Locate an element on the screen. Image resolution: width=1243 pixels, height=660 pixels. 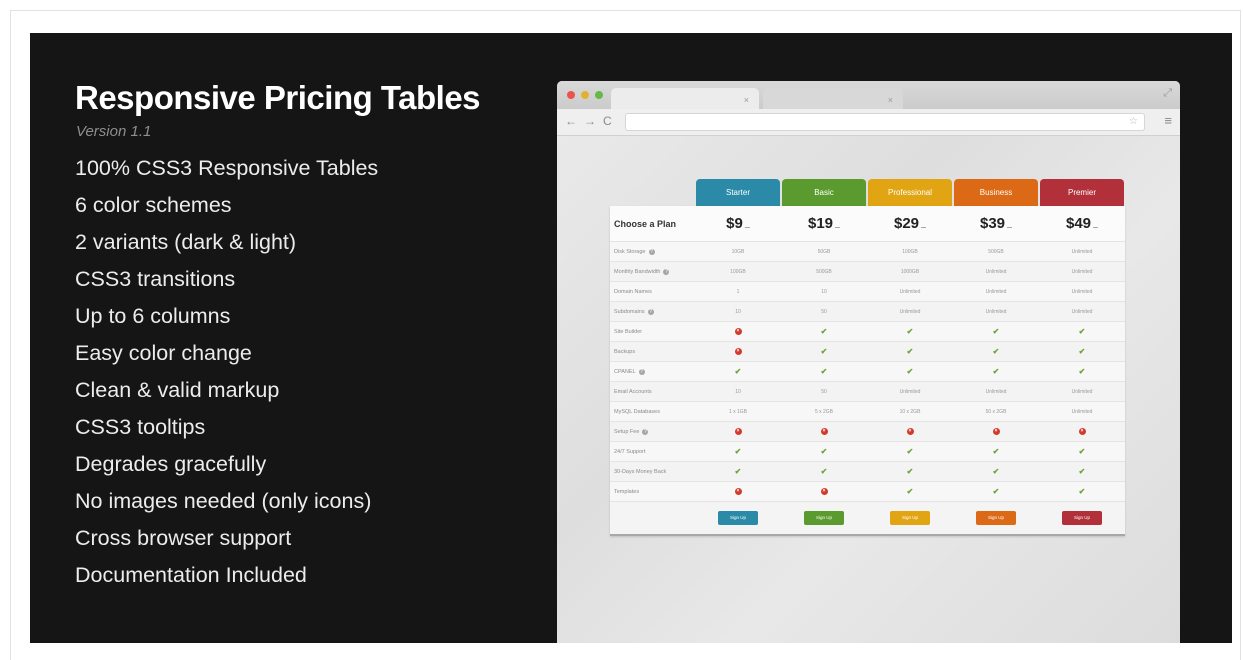
feature-label: Domain Names is located at coordinates (633, 291).